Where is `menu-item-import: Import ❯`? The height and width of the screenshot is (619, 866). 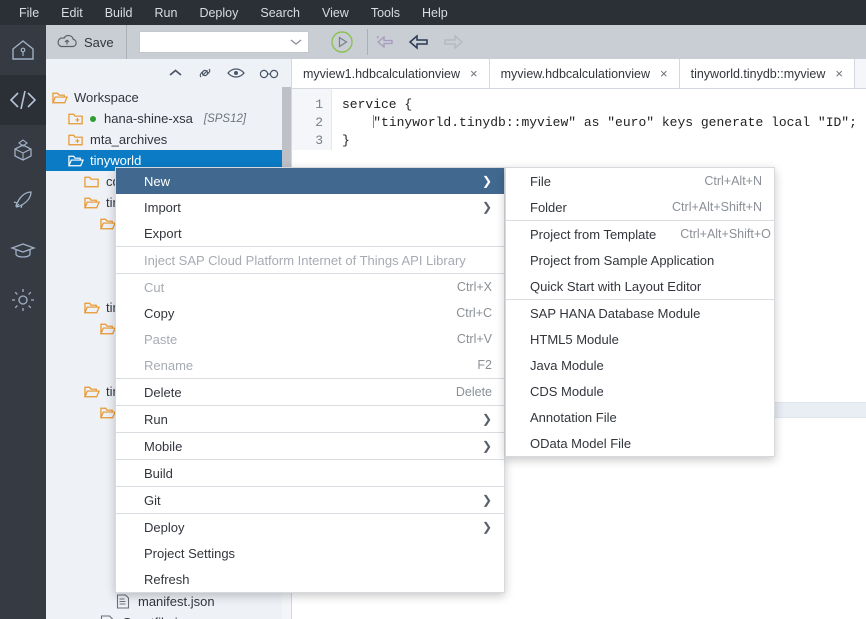
menu-item-import: Import ❯ is located at coordinates (310, 207).